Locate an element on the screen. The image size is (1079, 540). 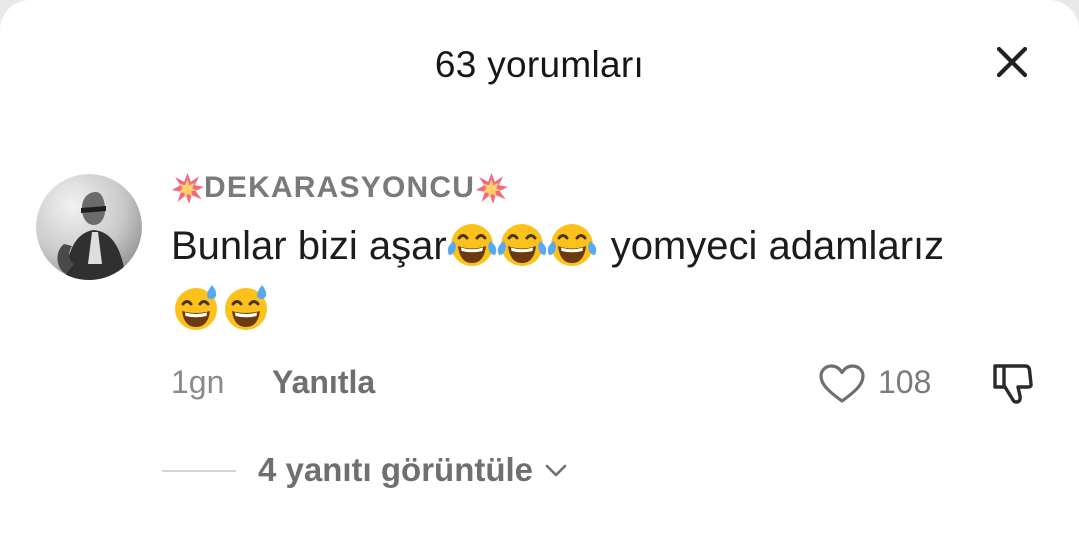
username-text: DEKARASYONCU is located at coordinates (340, 187).